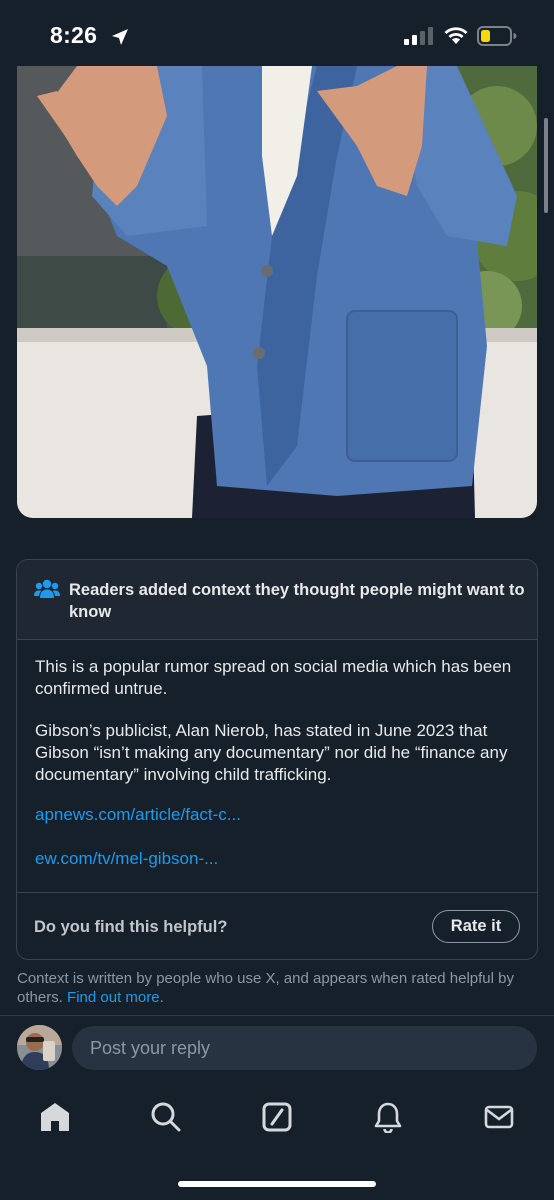  I want to click on context-info-suffix: ., so click(161, 997).